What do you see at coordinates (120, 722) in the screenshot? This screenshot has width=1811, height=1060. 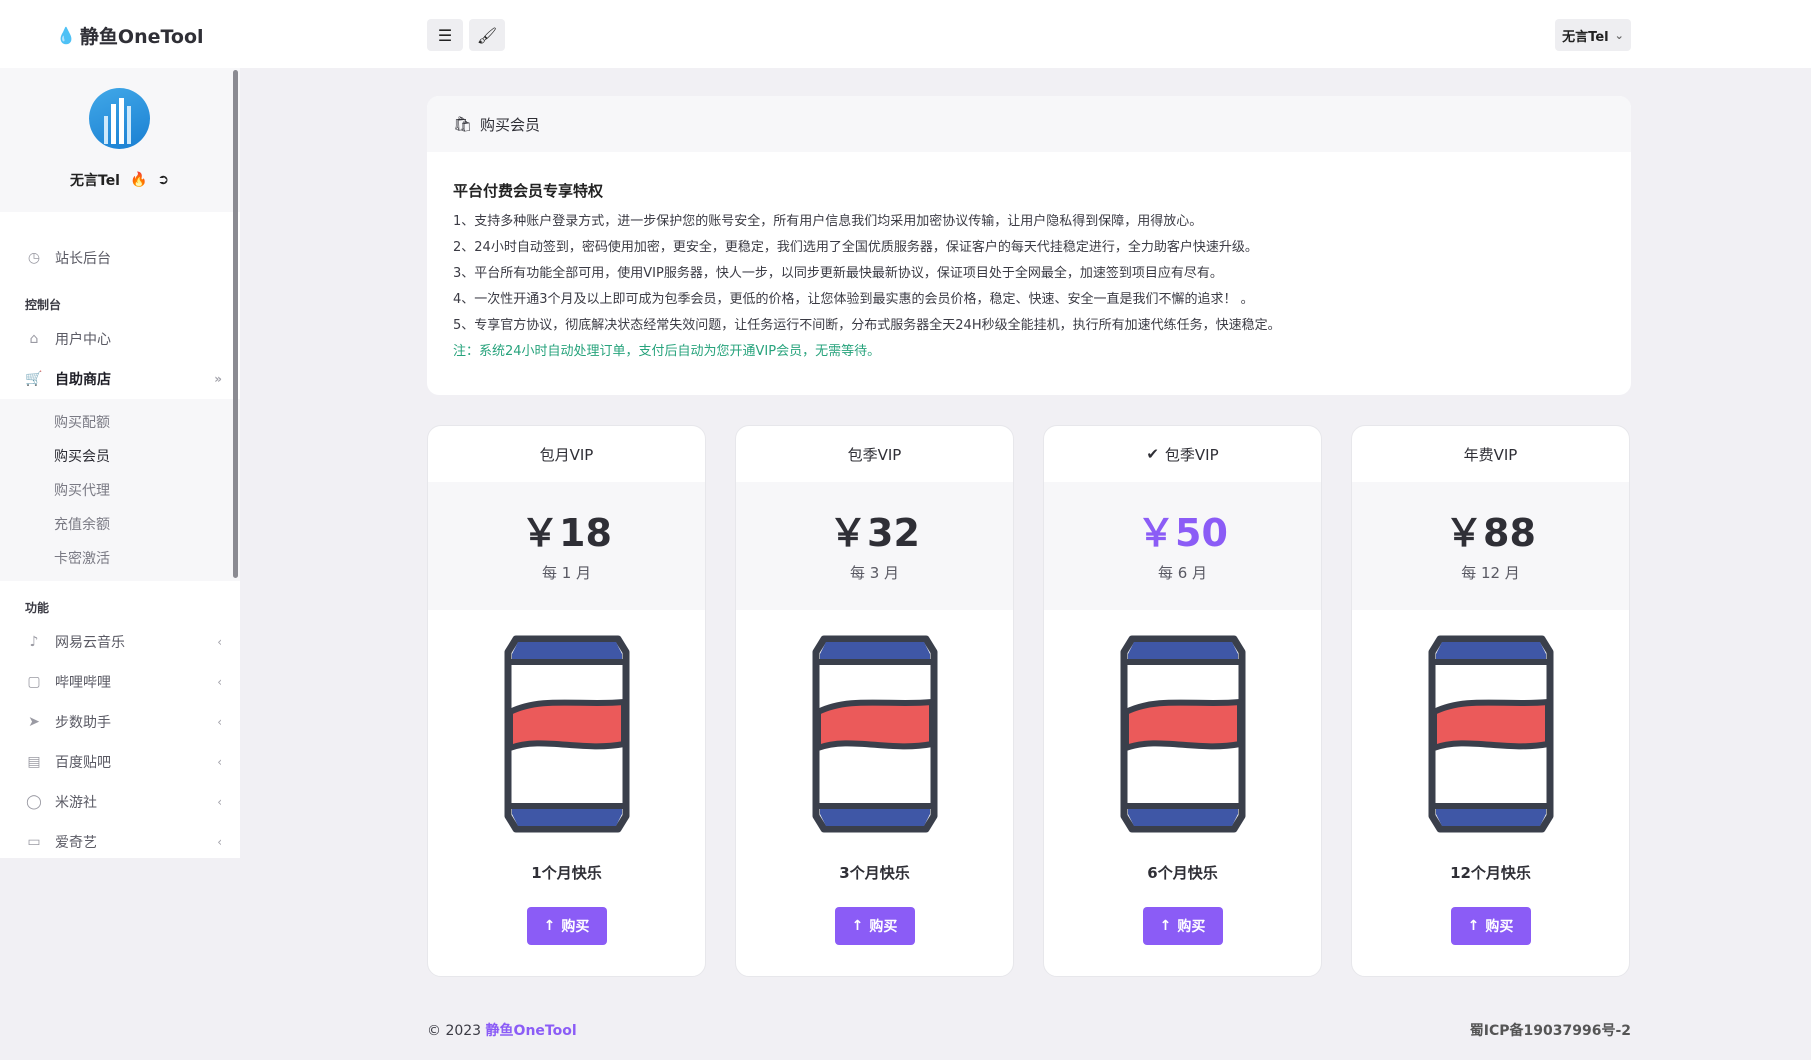 I see `sidebar-item-steps: ➤ 步数助手 ‹` at bounding box center [120, 722].